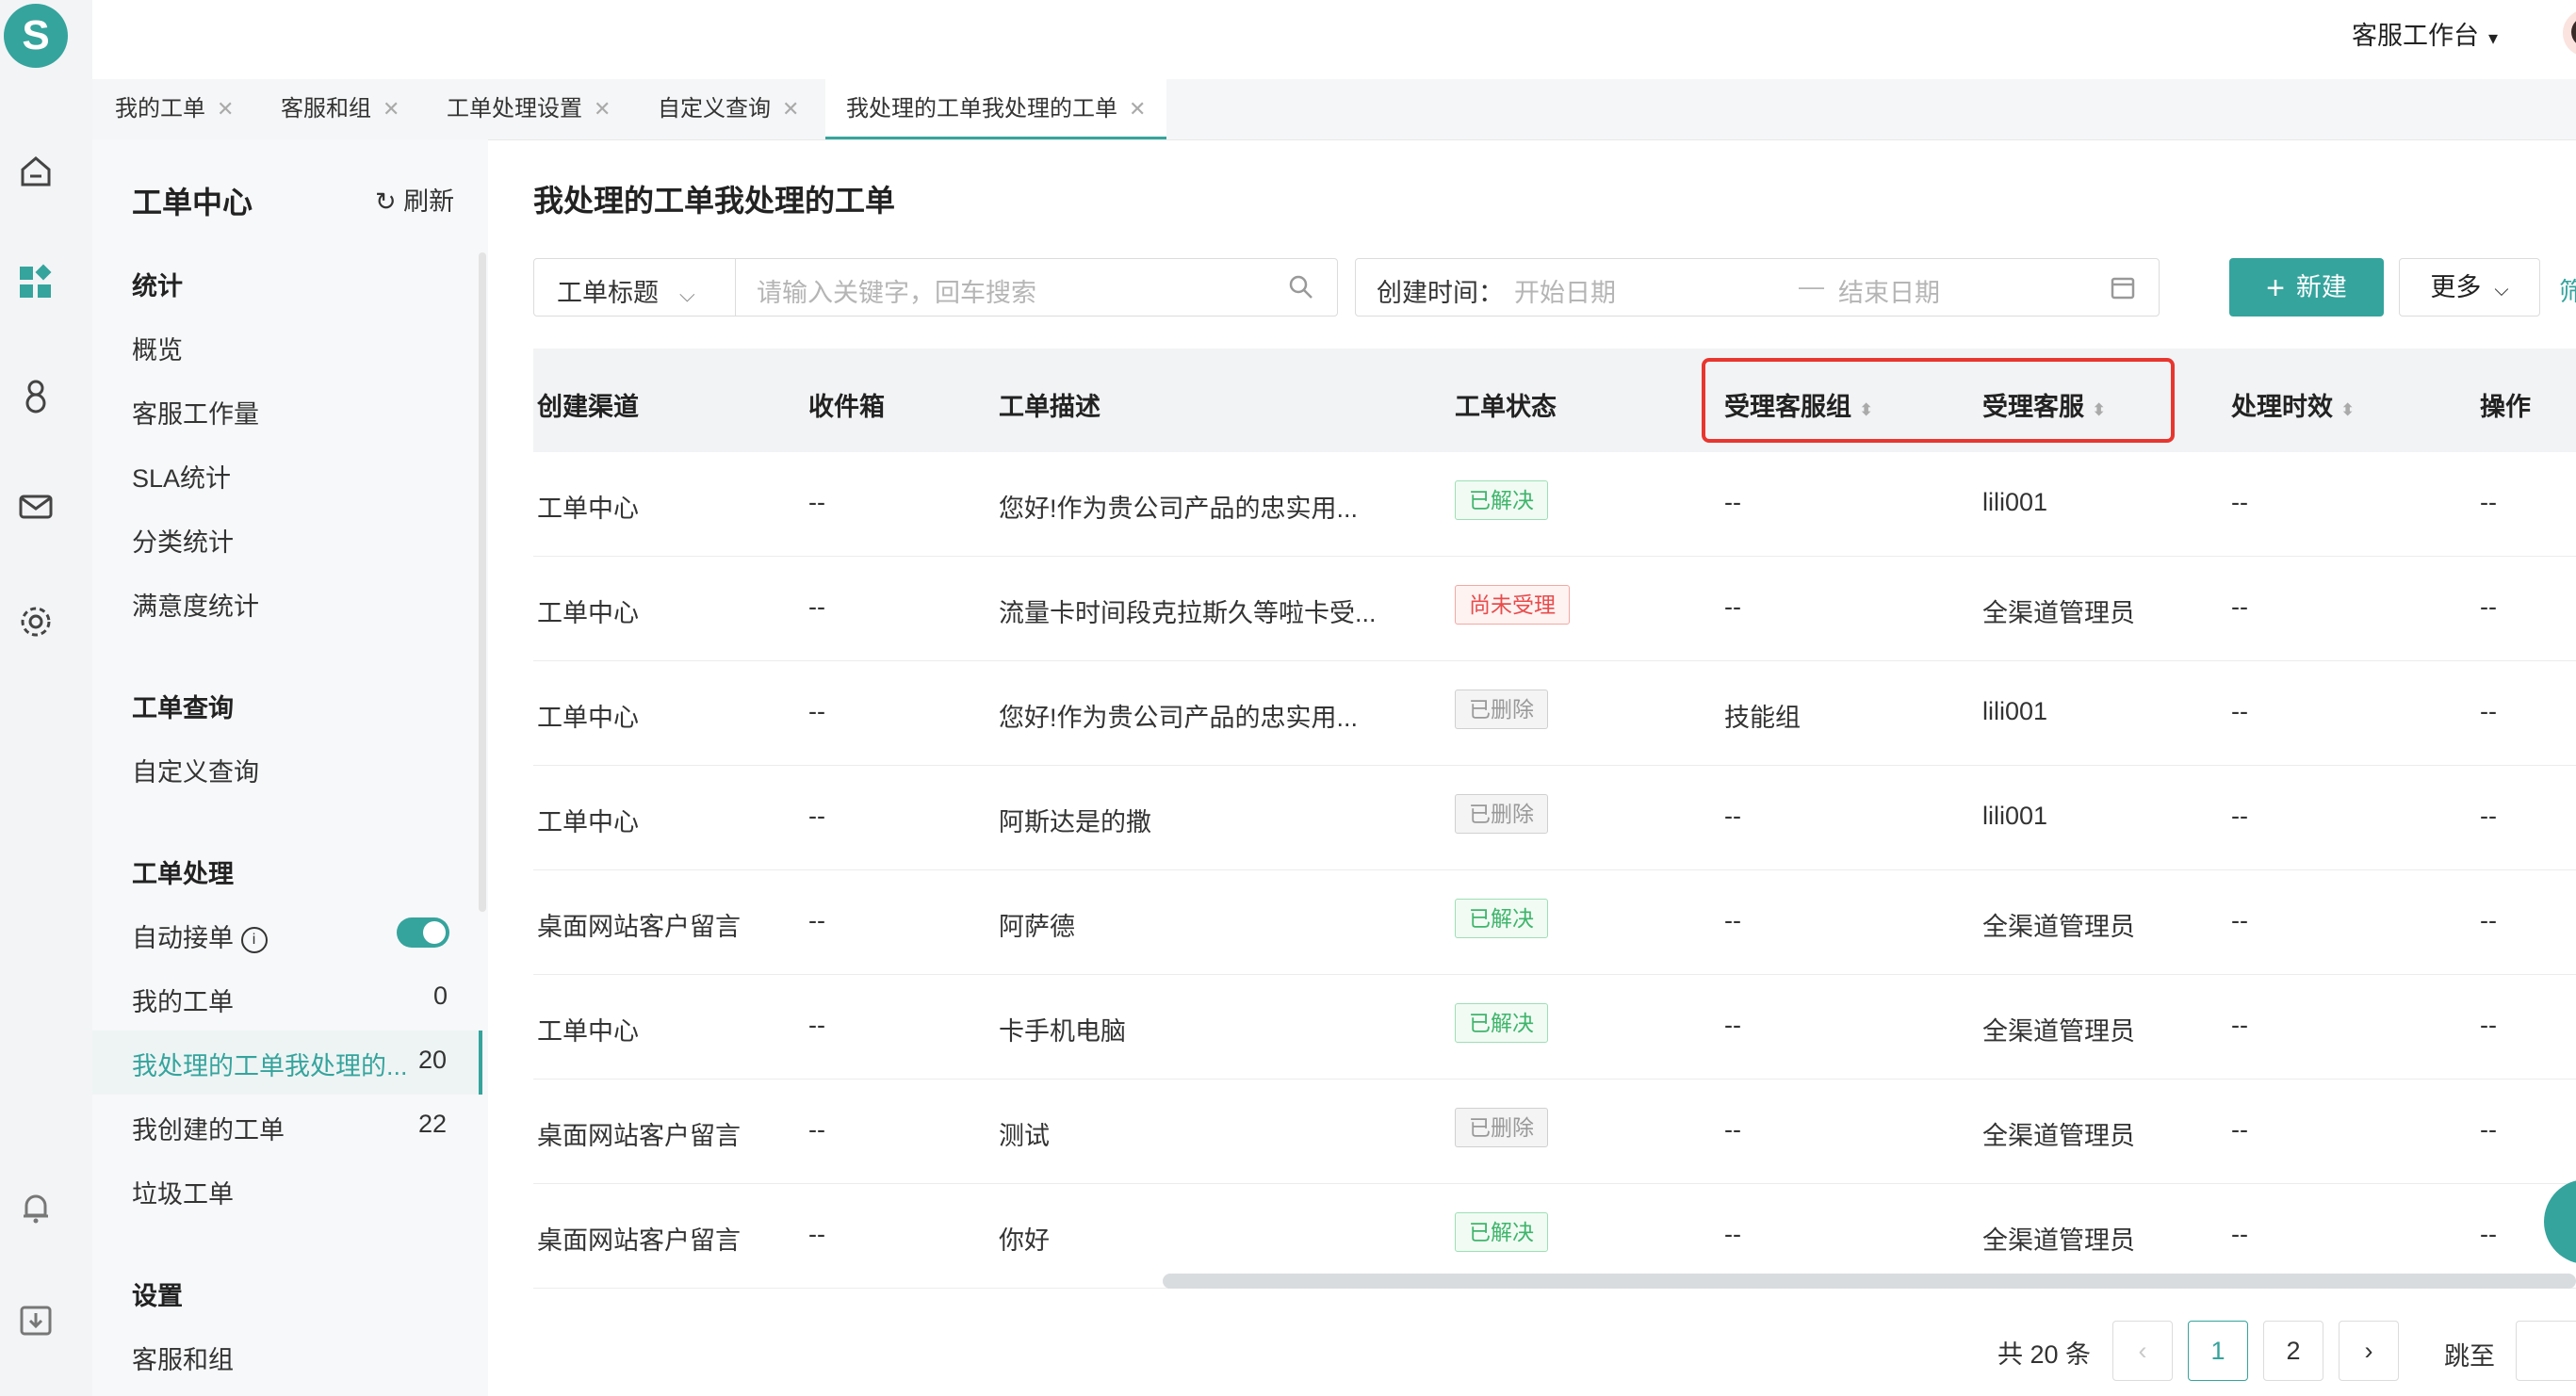 Image resolution: width=2576 pixels, height=1396 pixels. Describe the element at coordinates (1889, 290) in the screenshot. I see `end-date-input: 结束日期` at that location.